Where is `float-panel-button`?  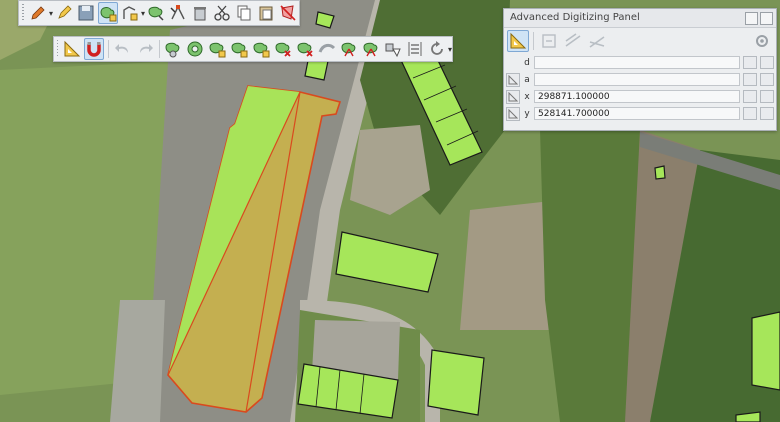
float-panel-button is located at coordinates (751, 18).